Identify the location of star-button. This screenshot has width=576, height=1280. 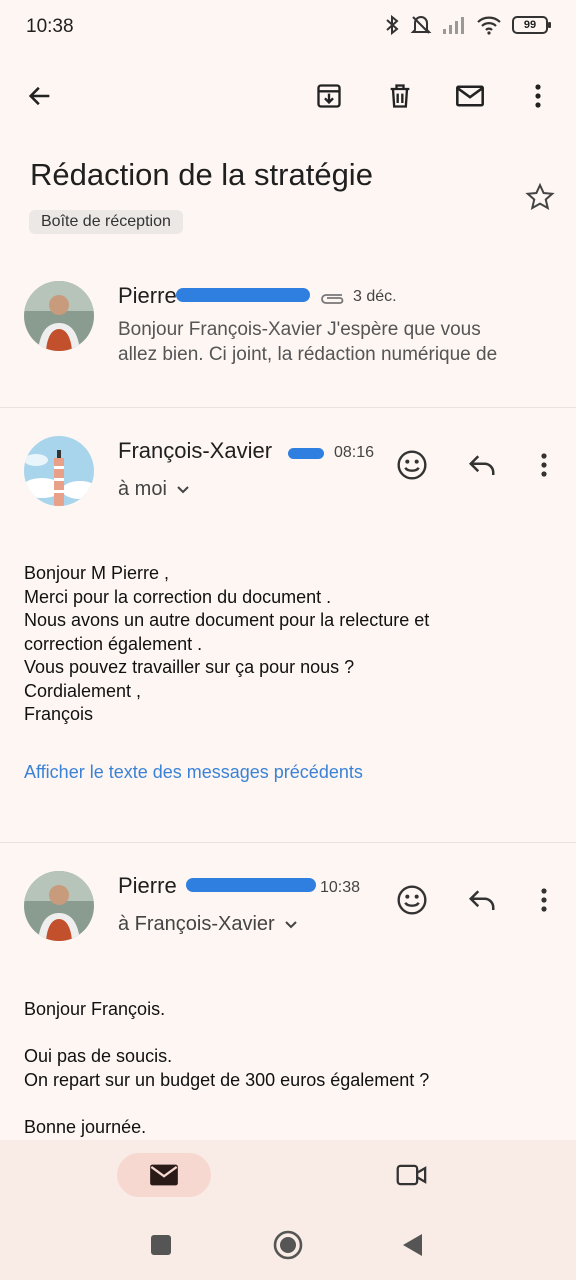
(540, 197).